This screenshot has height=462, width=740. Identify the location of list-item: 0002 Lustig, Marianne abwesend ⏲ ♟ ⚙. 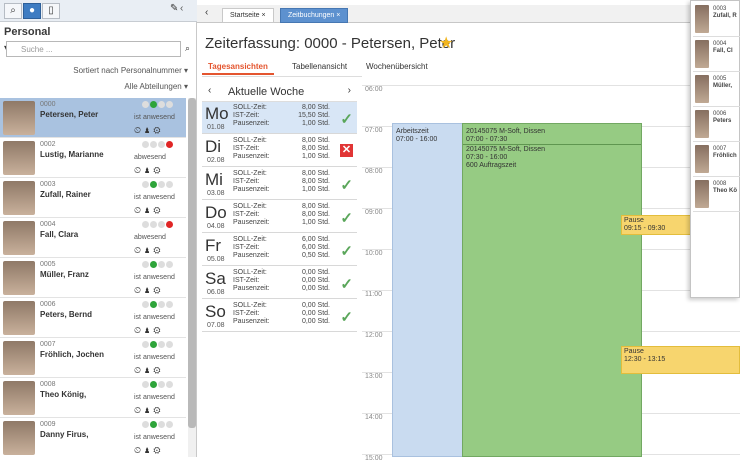
(93, 158).